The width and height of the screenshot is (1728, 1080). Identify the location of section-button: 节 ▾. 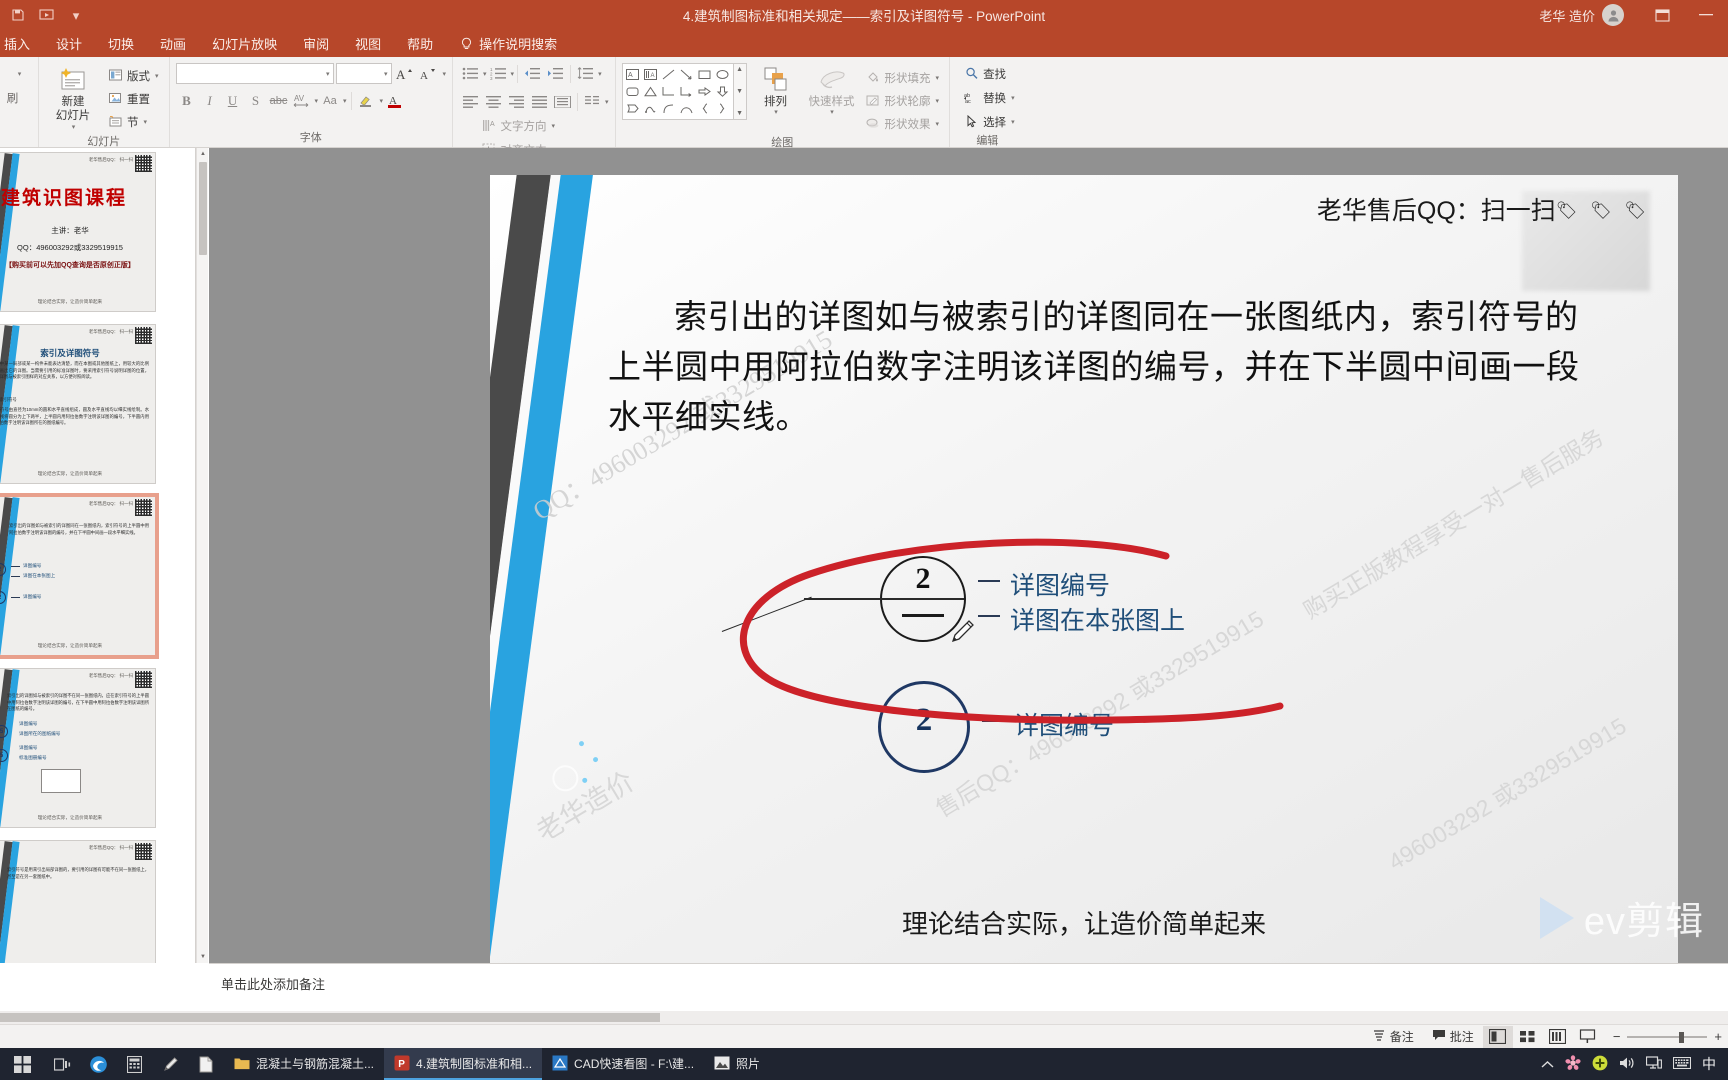
(133, 121).